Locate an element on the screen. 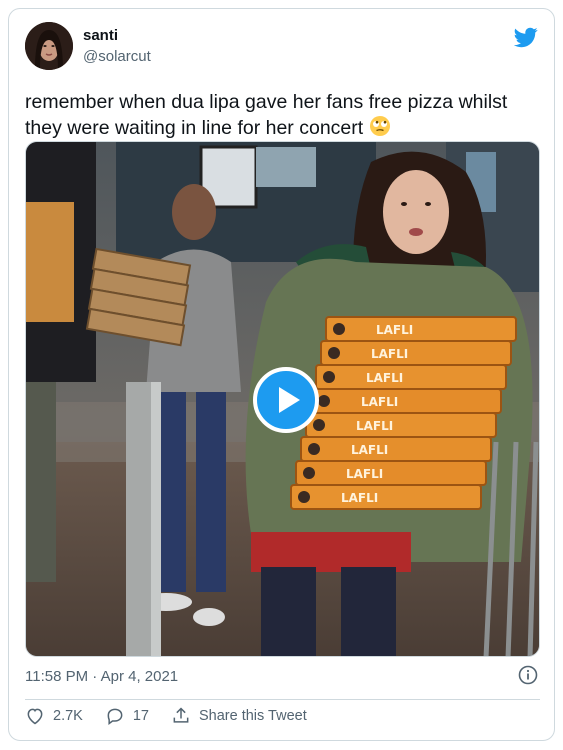  reply-button: 17 is located at coordinates (127, 716).